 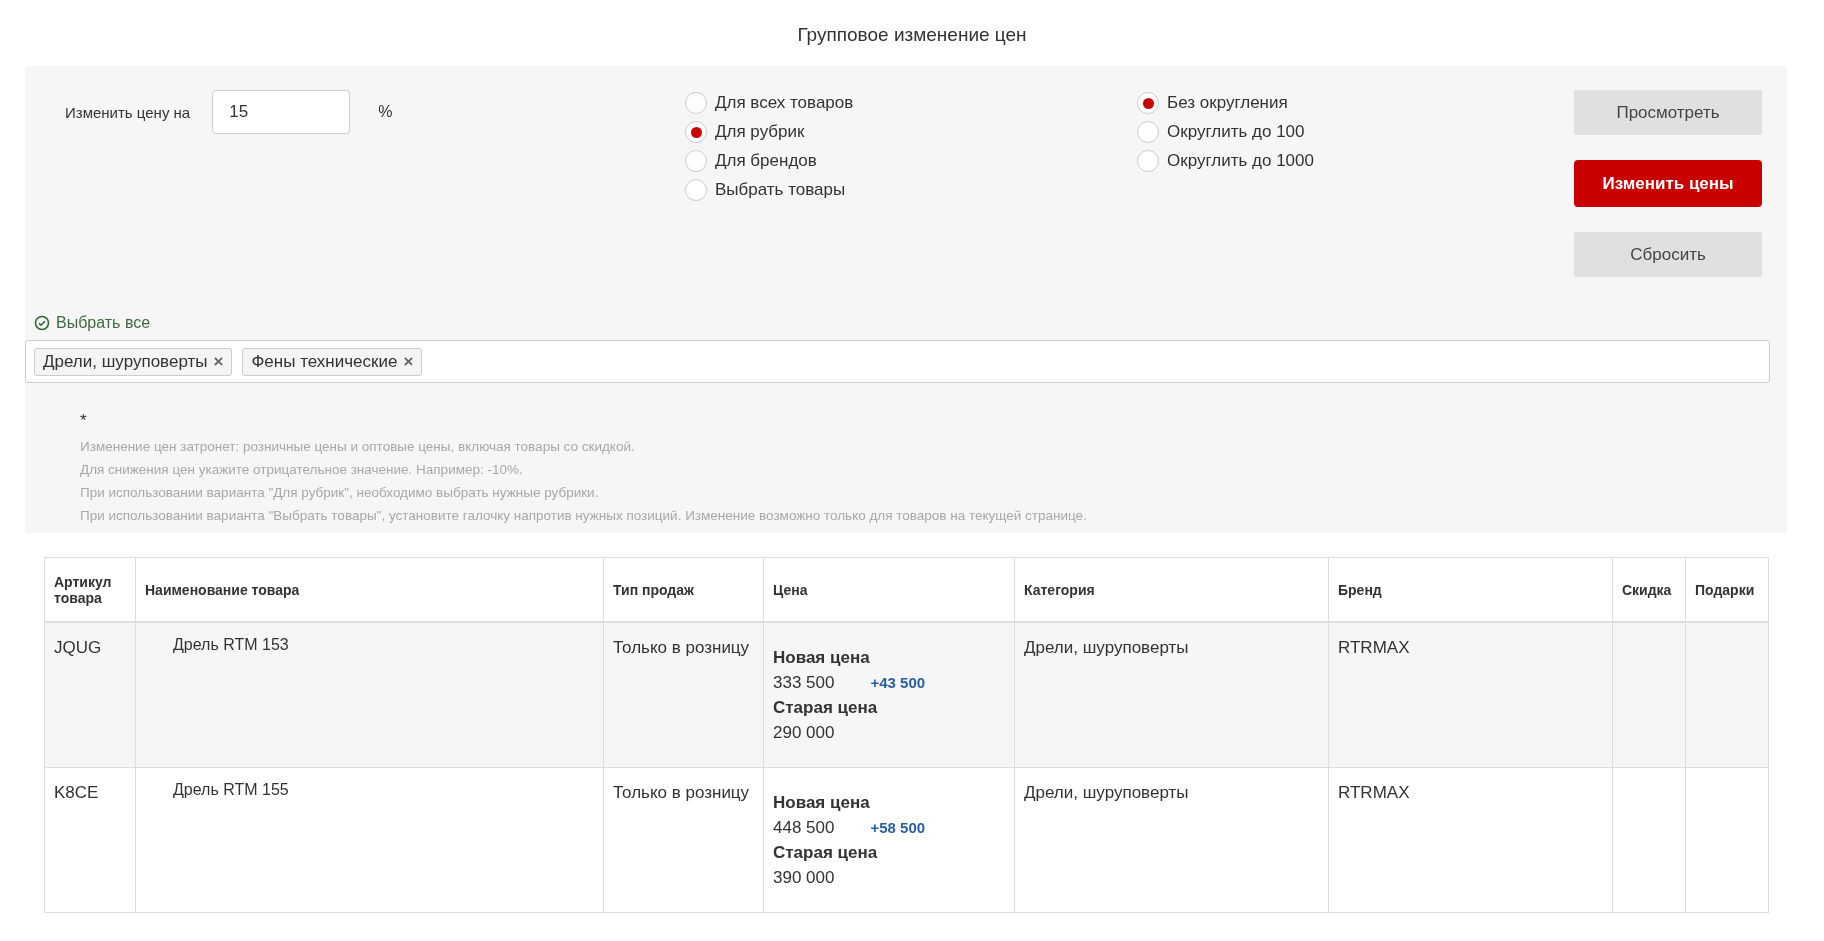 I want to click on column-header: Цена, so click(x=889, y=589).